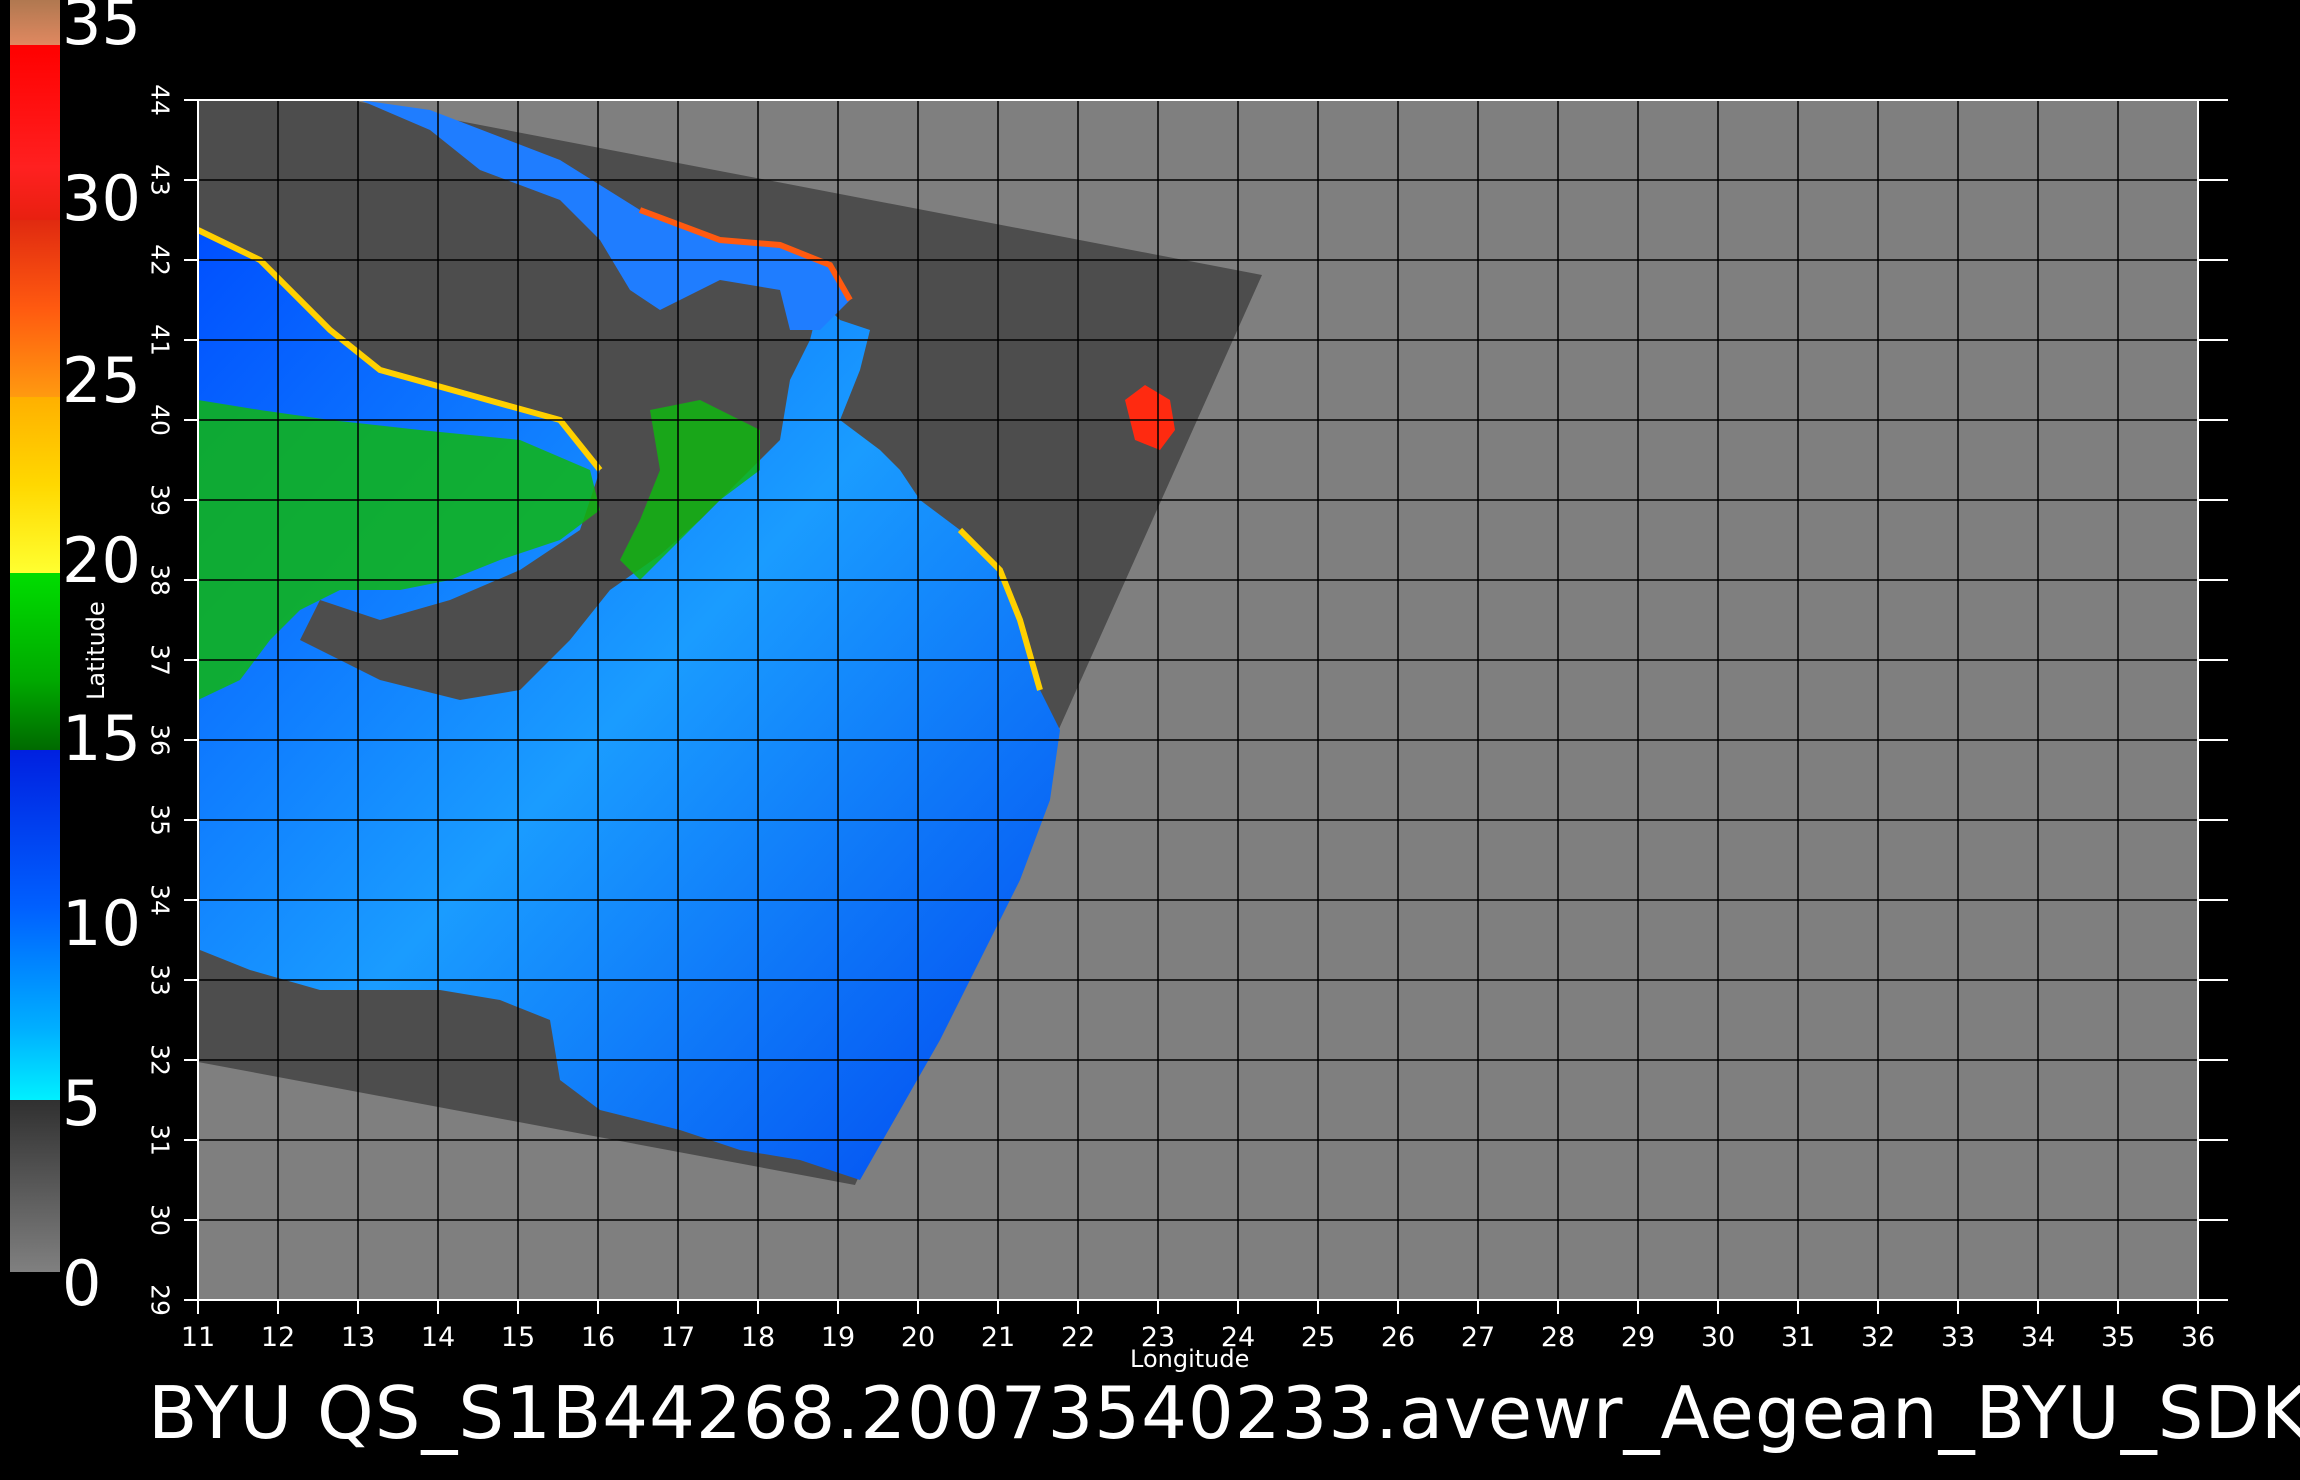  I want to click on x-tick-label-18: 18, so click(758, 1337).